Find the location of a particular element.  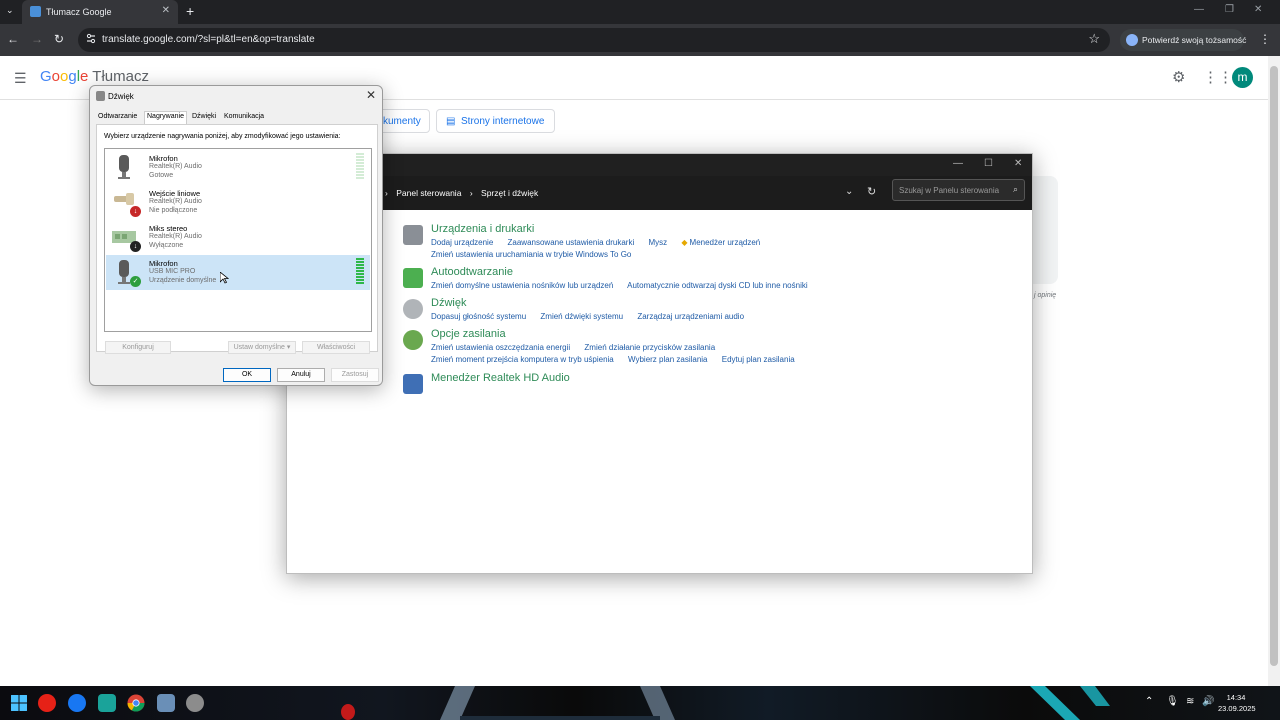

shield-icon: ◆ is located at coordinates (684, 242).